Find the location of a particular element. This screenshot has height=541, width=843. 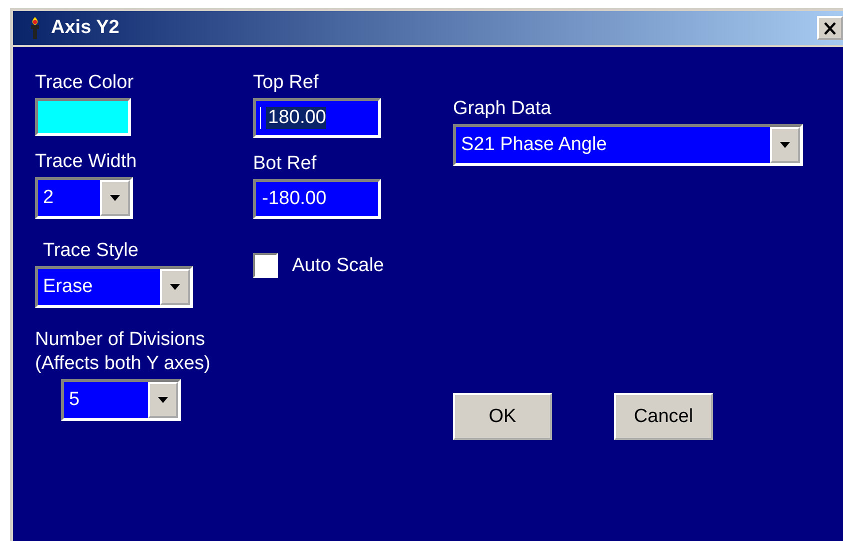

field-label: Number of Divisions is located at coordinates (120, 340).